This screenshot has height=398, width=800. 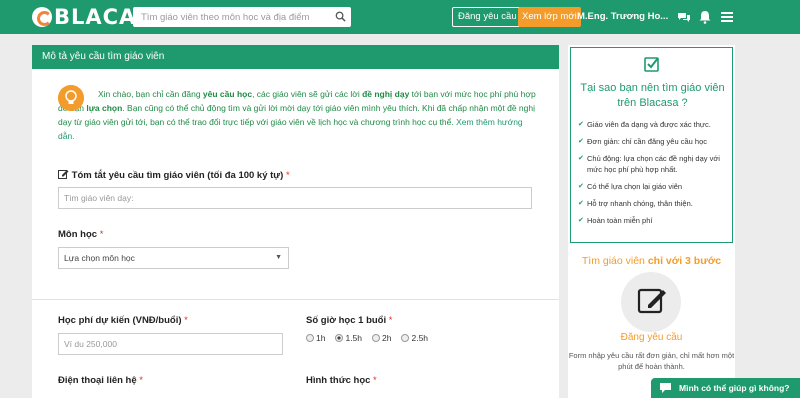 What do you see at coordinates (651, 337) in the screenshot?
I see `step-name: Đăng yêu cầu` at bounding box center [651, 337].